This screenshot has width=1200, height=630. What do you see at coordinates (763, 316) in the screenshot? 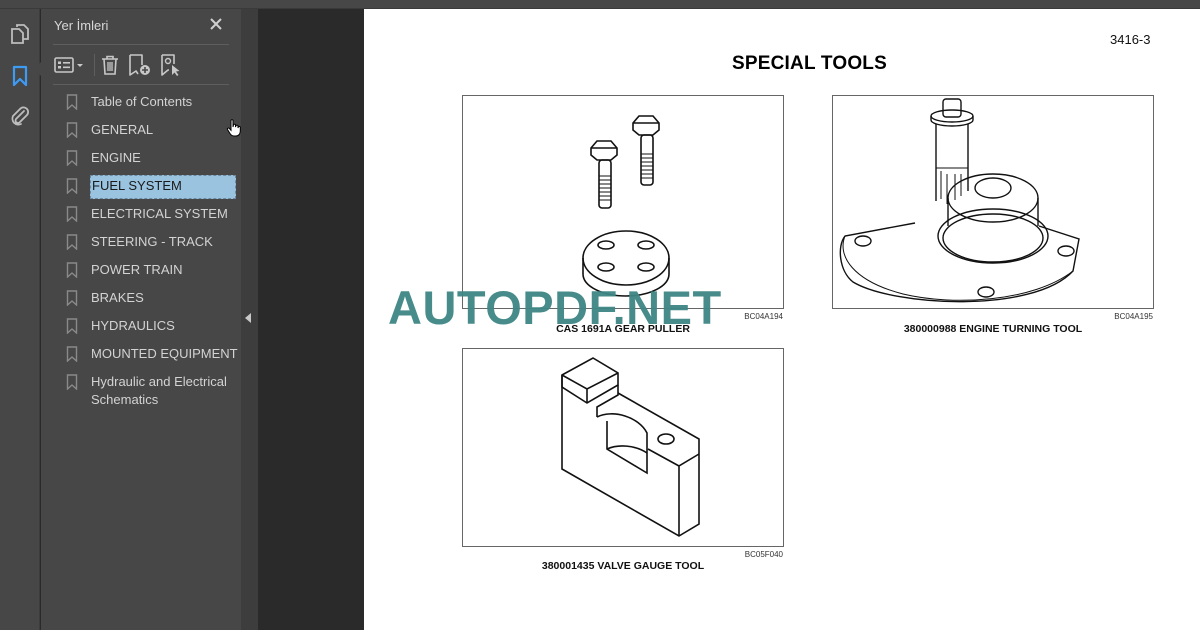
I see `figure-code: BC04A194` at bounding box center [763, 316].